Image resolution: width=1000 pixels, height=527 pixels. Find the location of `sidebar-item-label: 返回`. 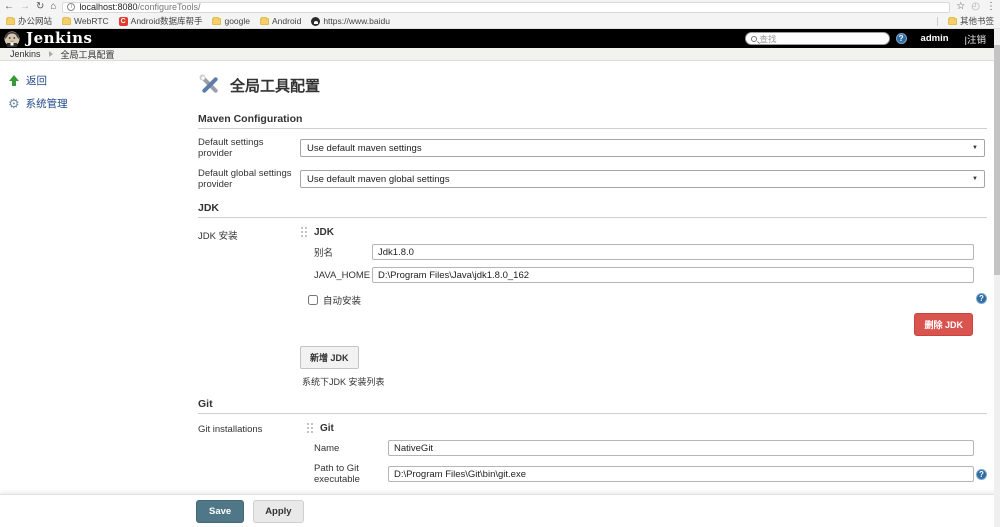

sidebar-item-label: 返回 is located at coordinates (36, 81).